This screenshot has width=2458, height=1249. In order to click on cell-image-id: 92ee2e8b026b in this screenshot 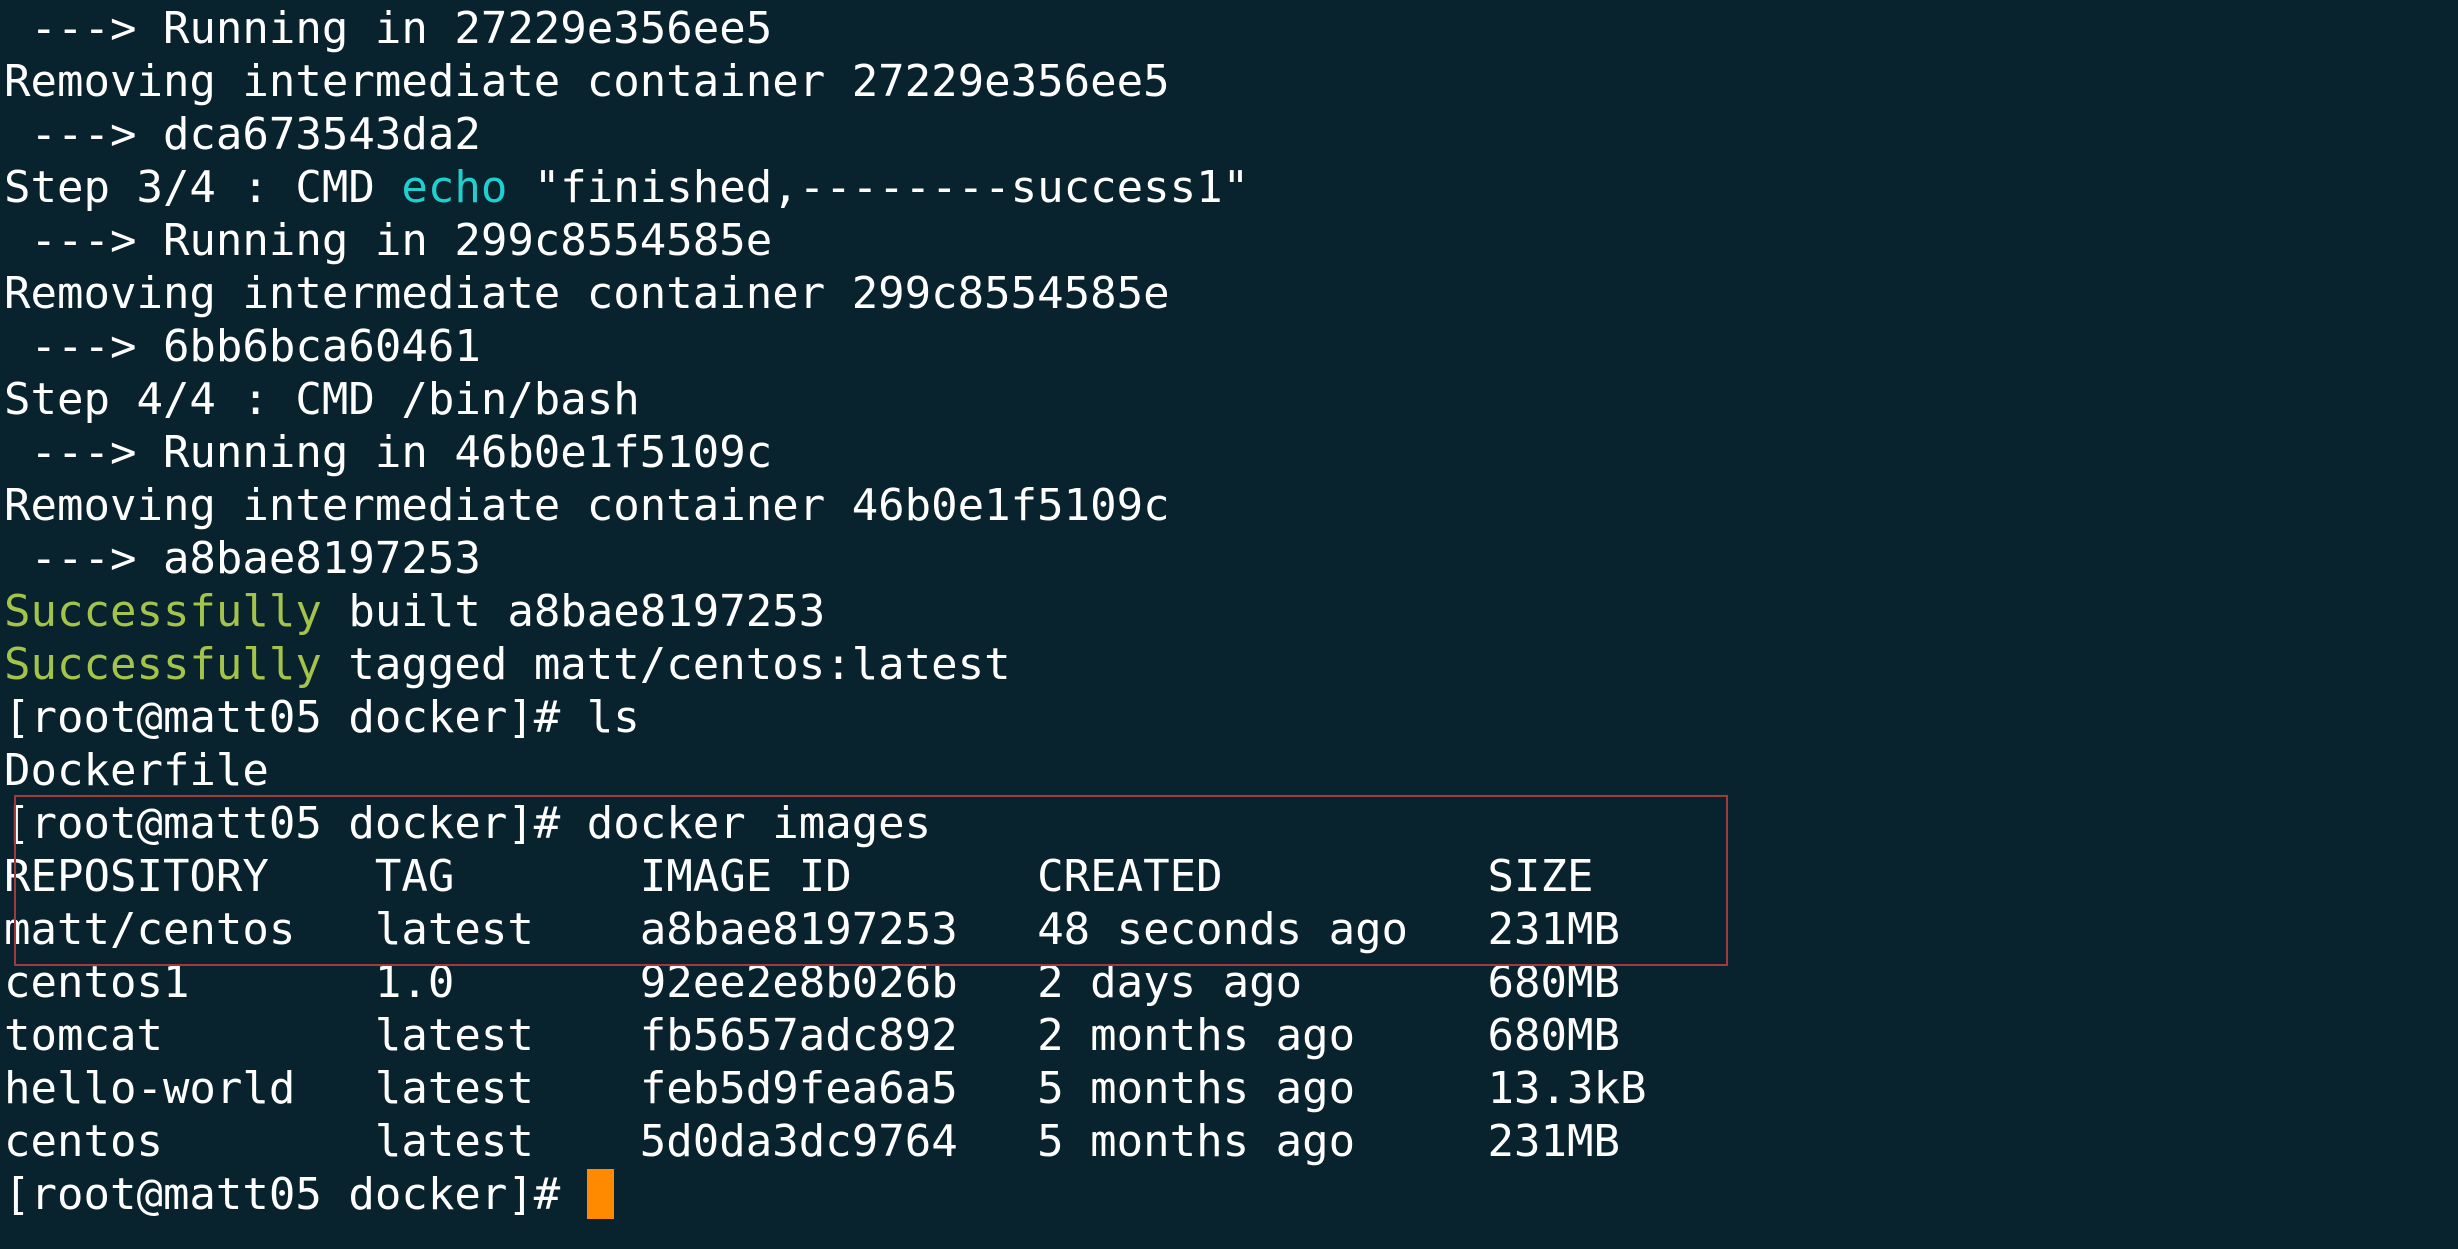, I will do `click(798, 982)`.